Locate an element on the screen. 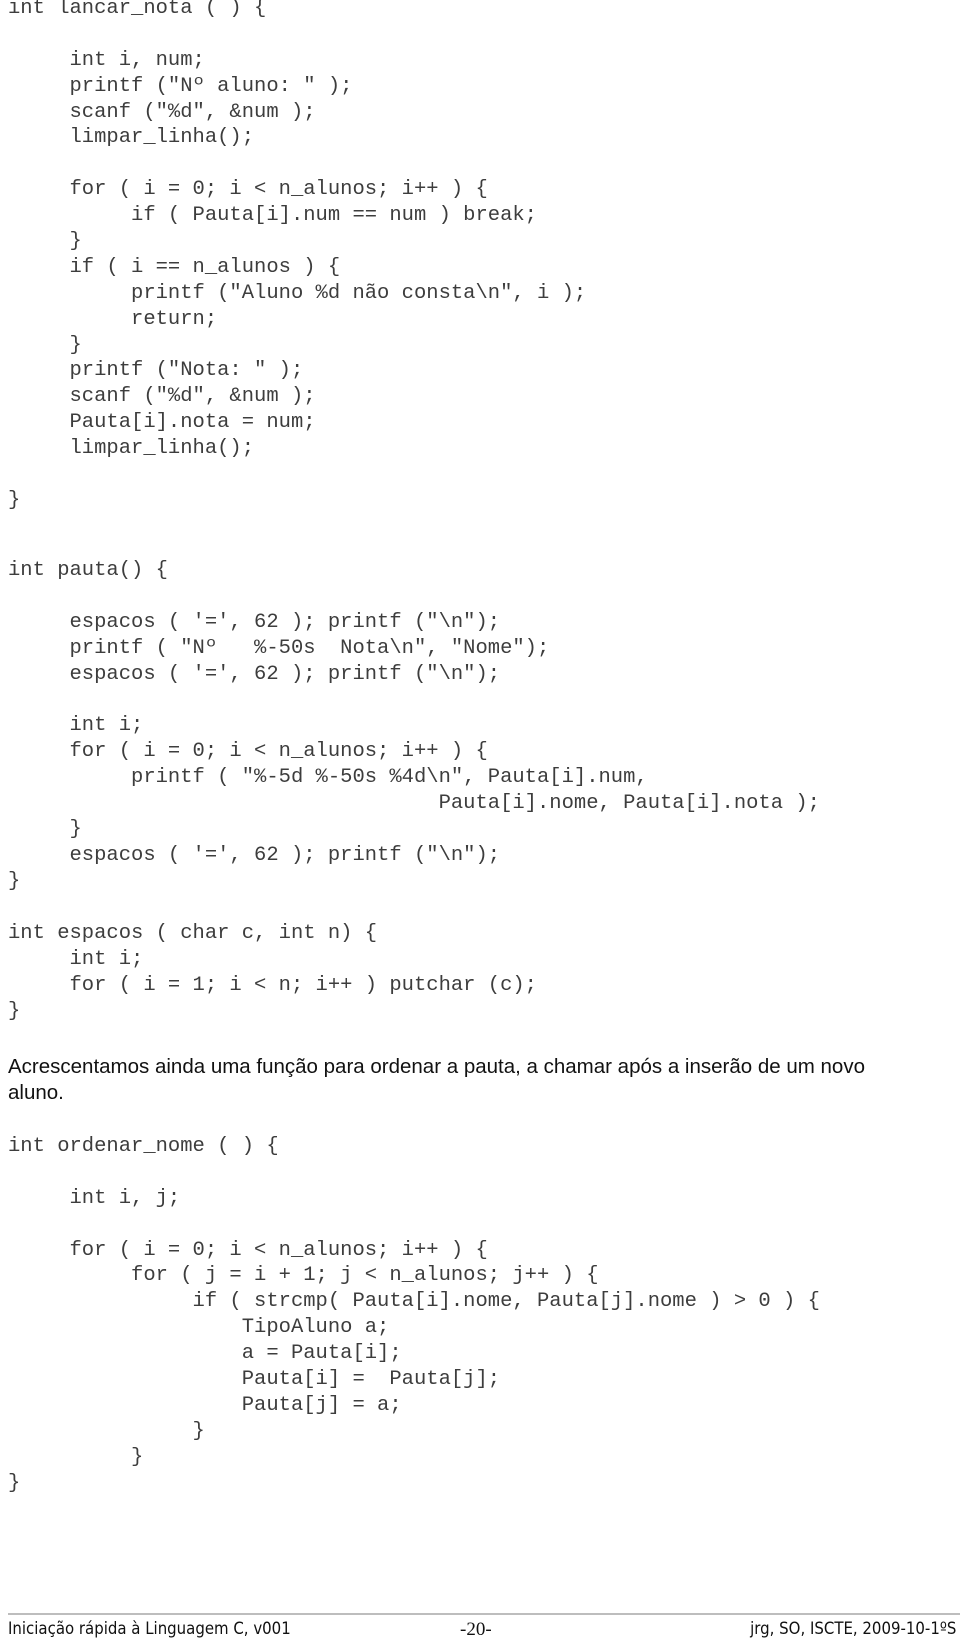 The image size is (960, 1645). footer-author-info: jrg, SO, ISCTE, 2009-10-1ºS is located at coordinates (852, 1629).